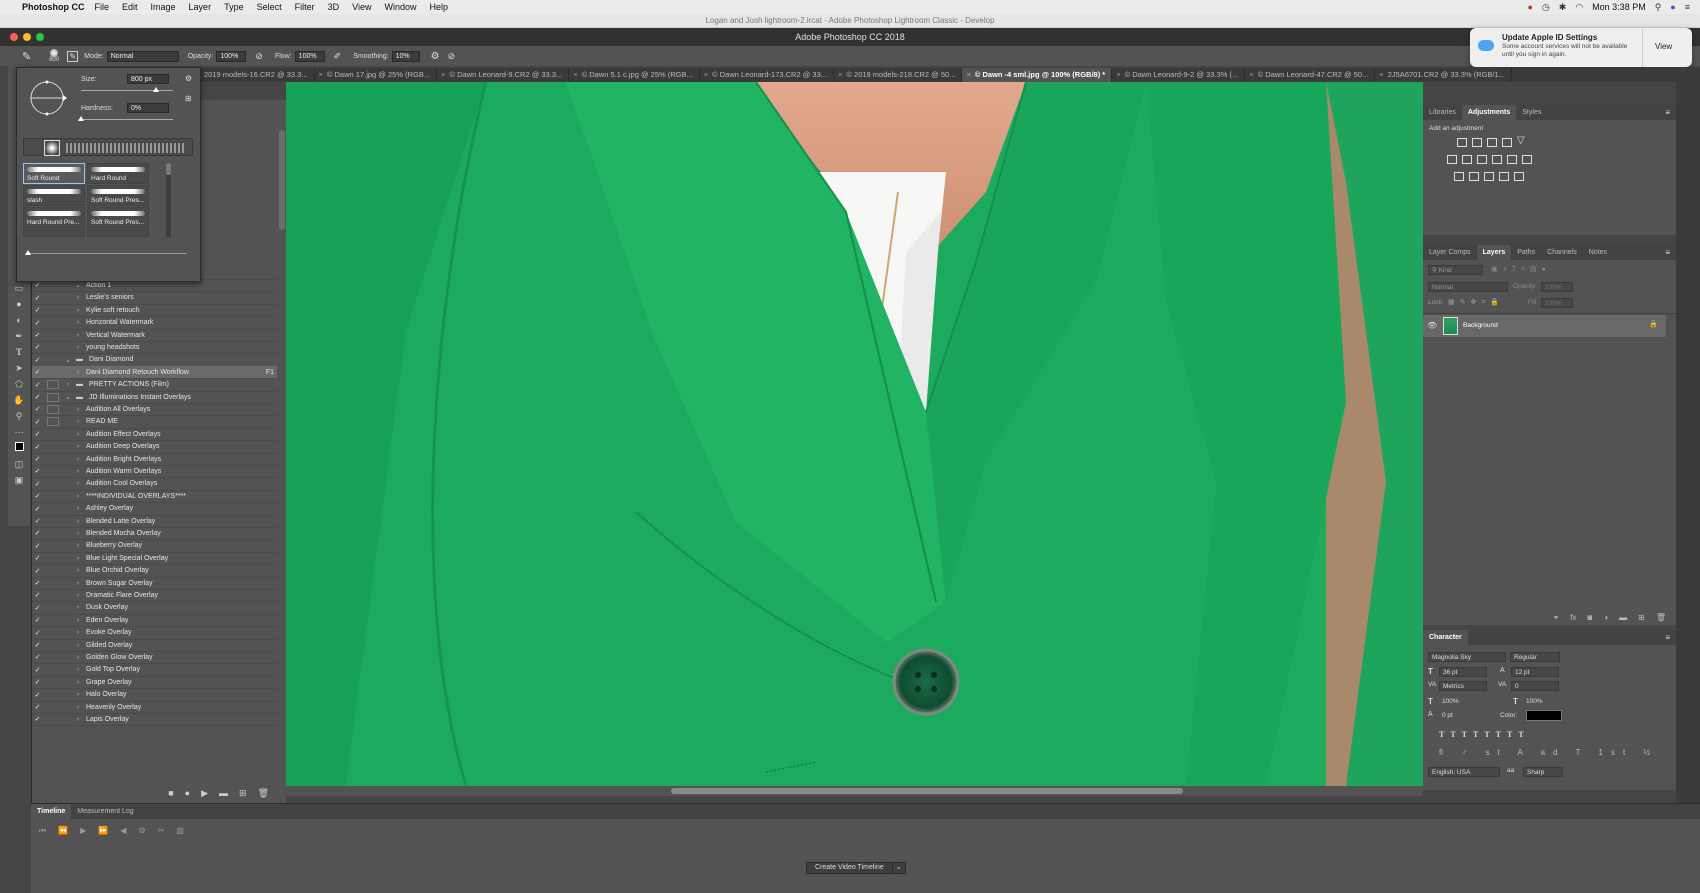 The height and width of the screenshot is (893, 1700). Describe the element at coordinates (1452, 159) in the screenshot. I see `hue-saturation-icon` at that location.